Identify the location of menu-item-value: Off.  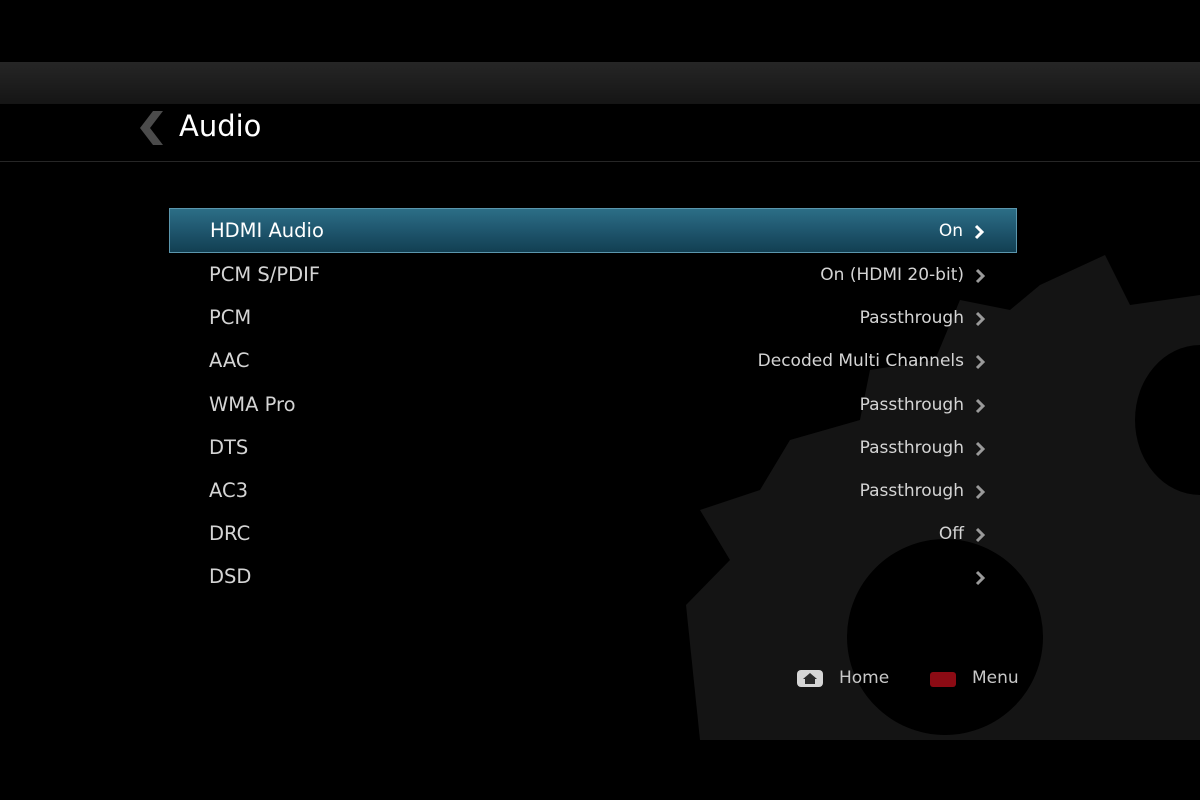
(951, 534).